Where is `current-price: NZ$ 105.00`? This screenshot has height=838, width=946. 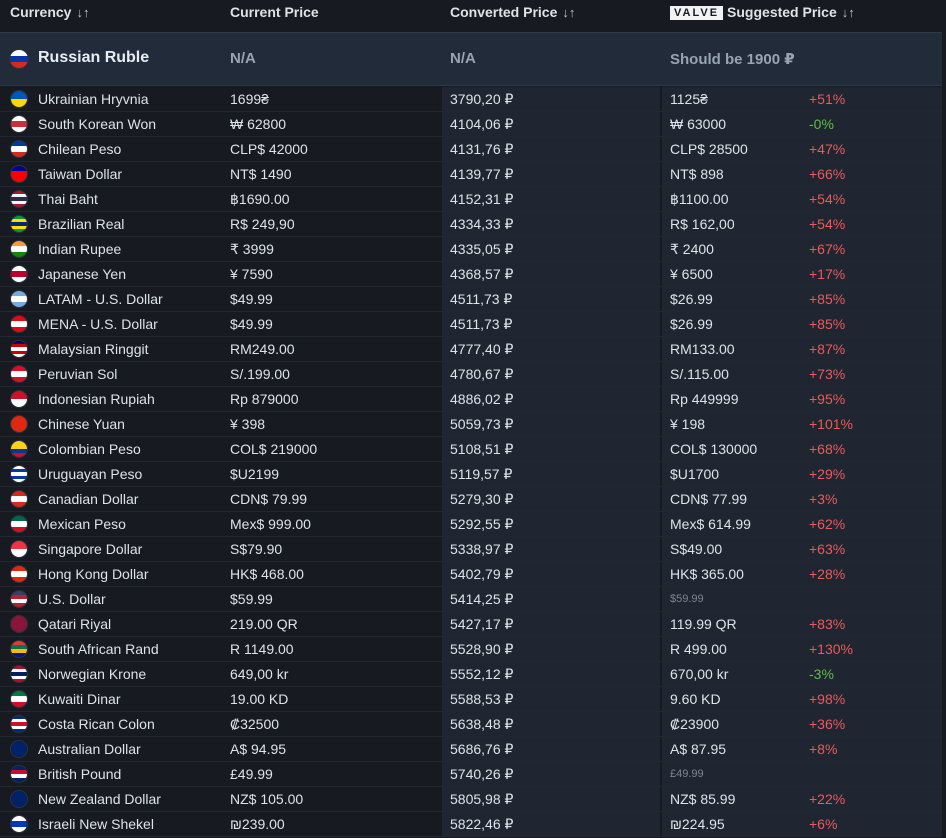 current-price: NZ$ 105.00 is located at coordinates (267, 799).